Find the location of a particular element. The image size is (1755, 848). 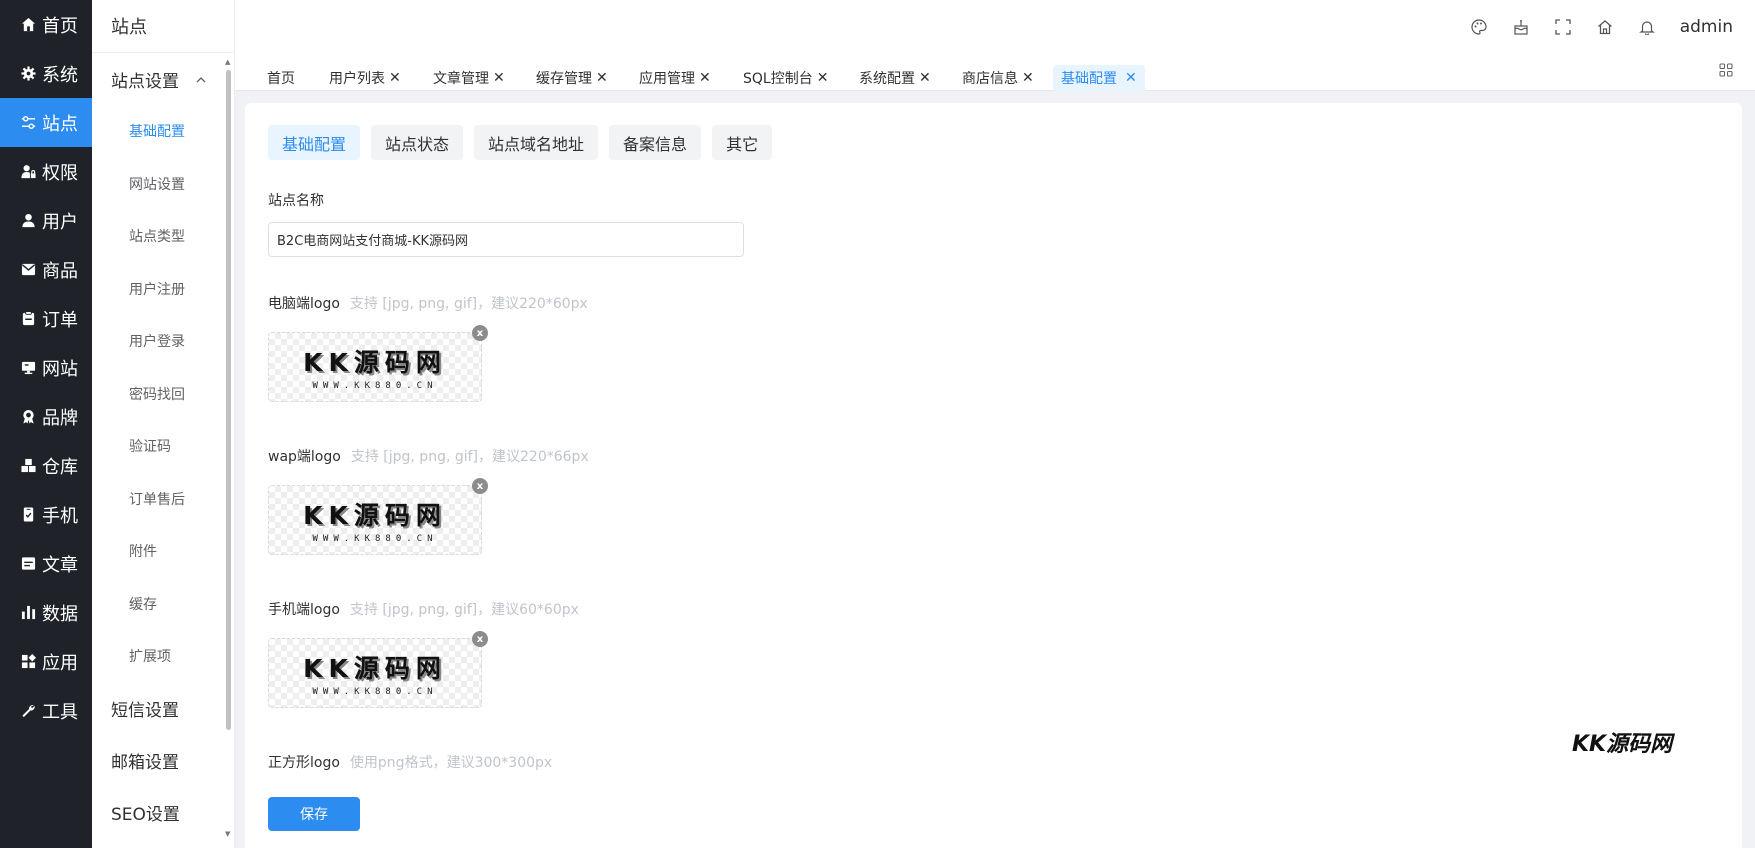

sub-item-website-settings: 网站设置 is located at coordinates (163, 184).